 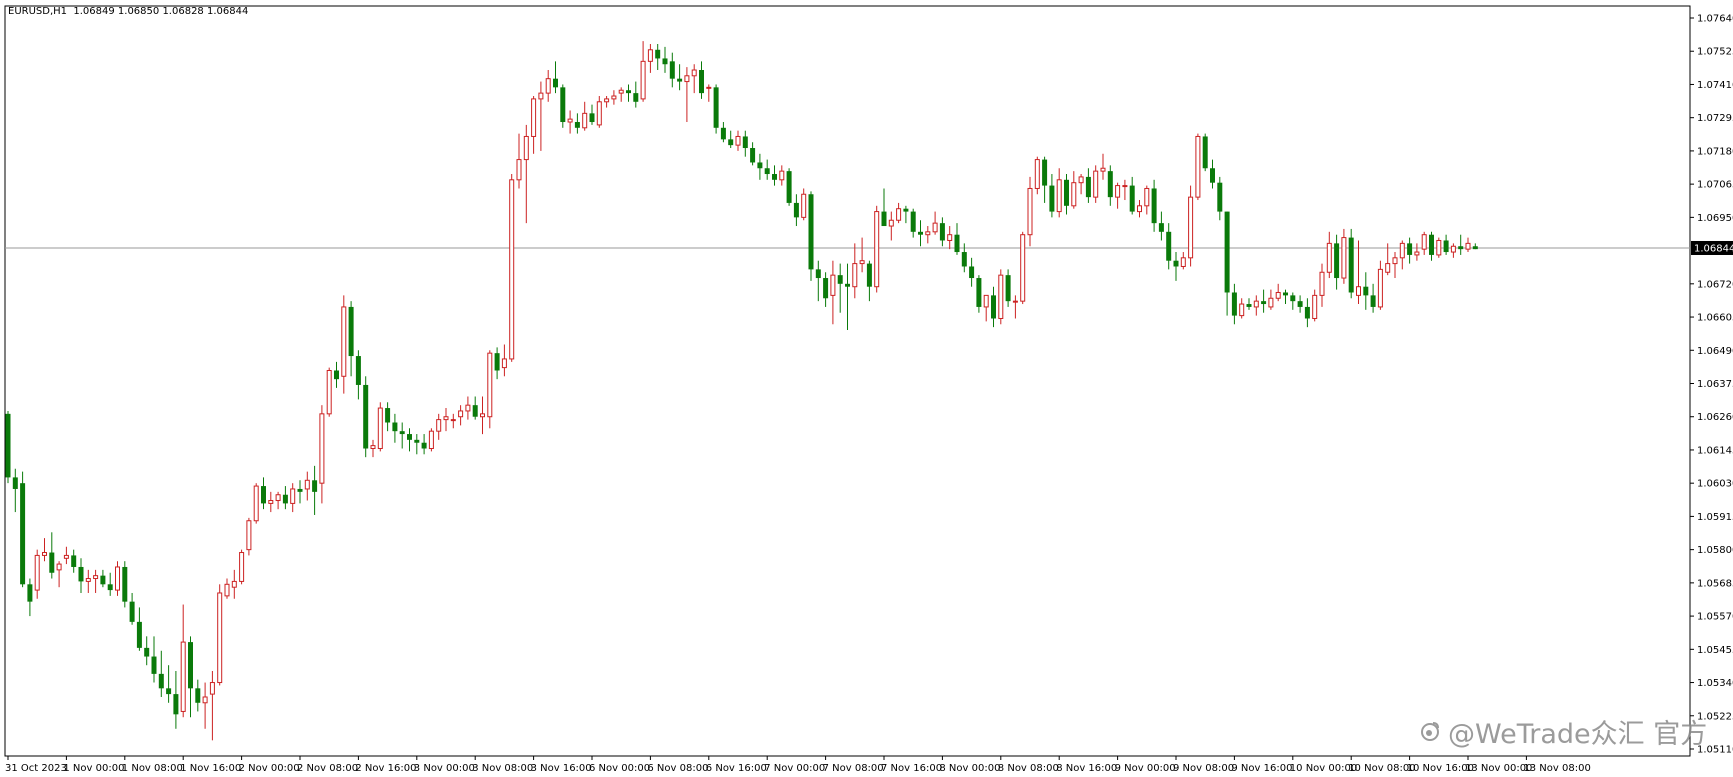 I want to click on y-tick-label: 1.05570, so click(x=1715, y=617).